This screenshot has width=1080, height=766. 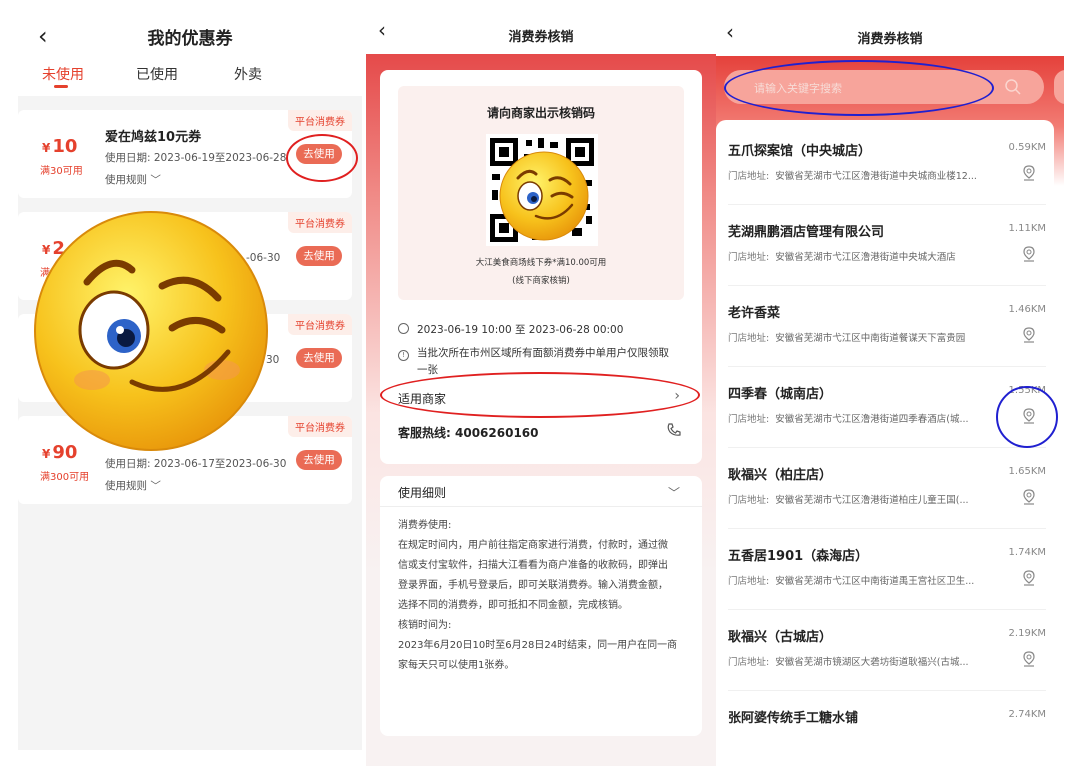 What do you see at coordinates (887, 728) in the screenshot?
I see `list-item: 张阿婆传统手工糖水铺 2.74KM` at bounding box center [887, 728].